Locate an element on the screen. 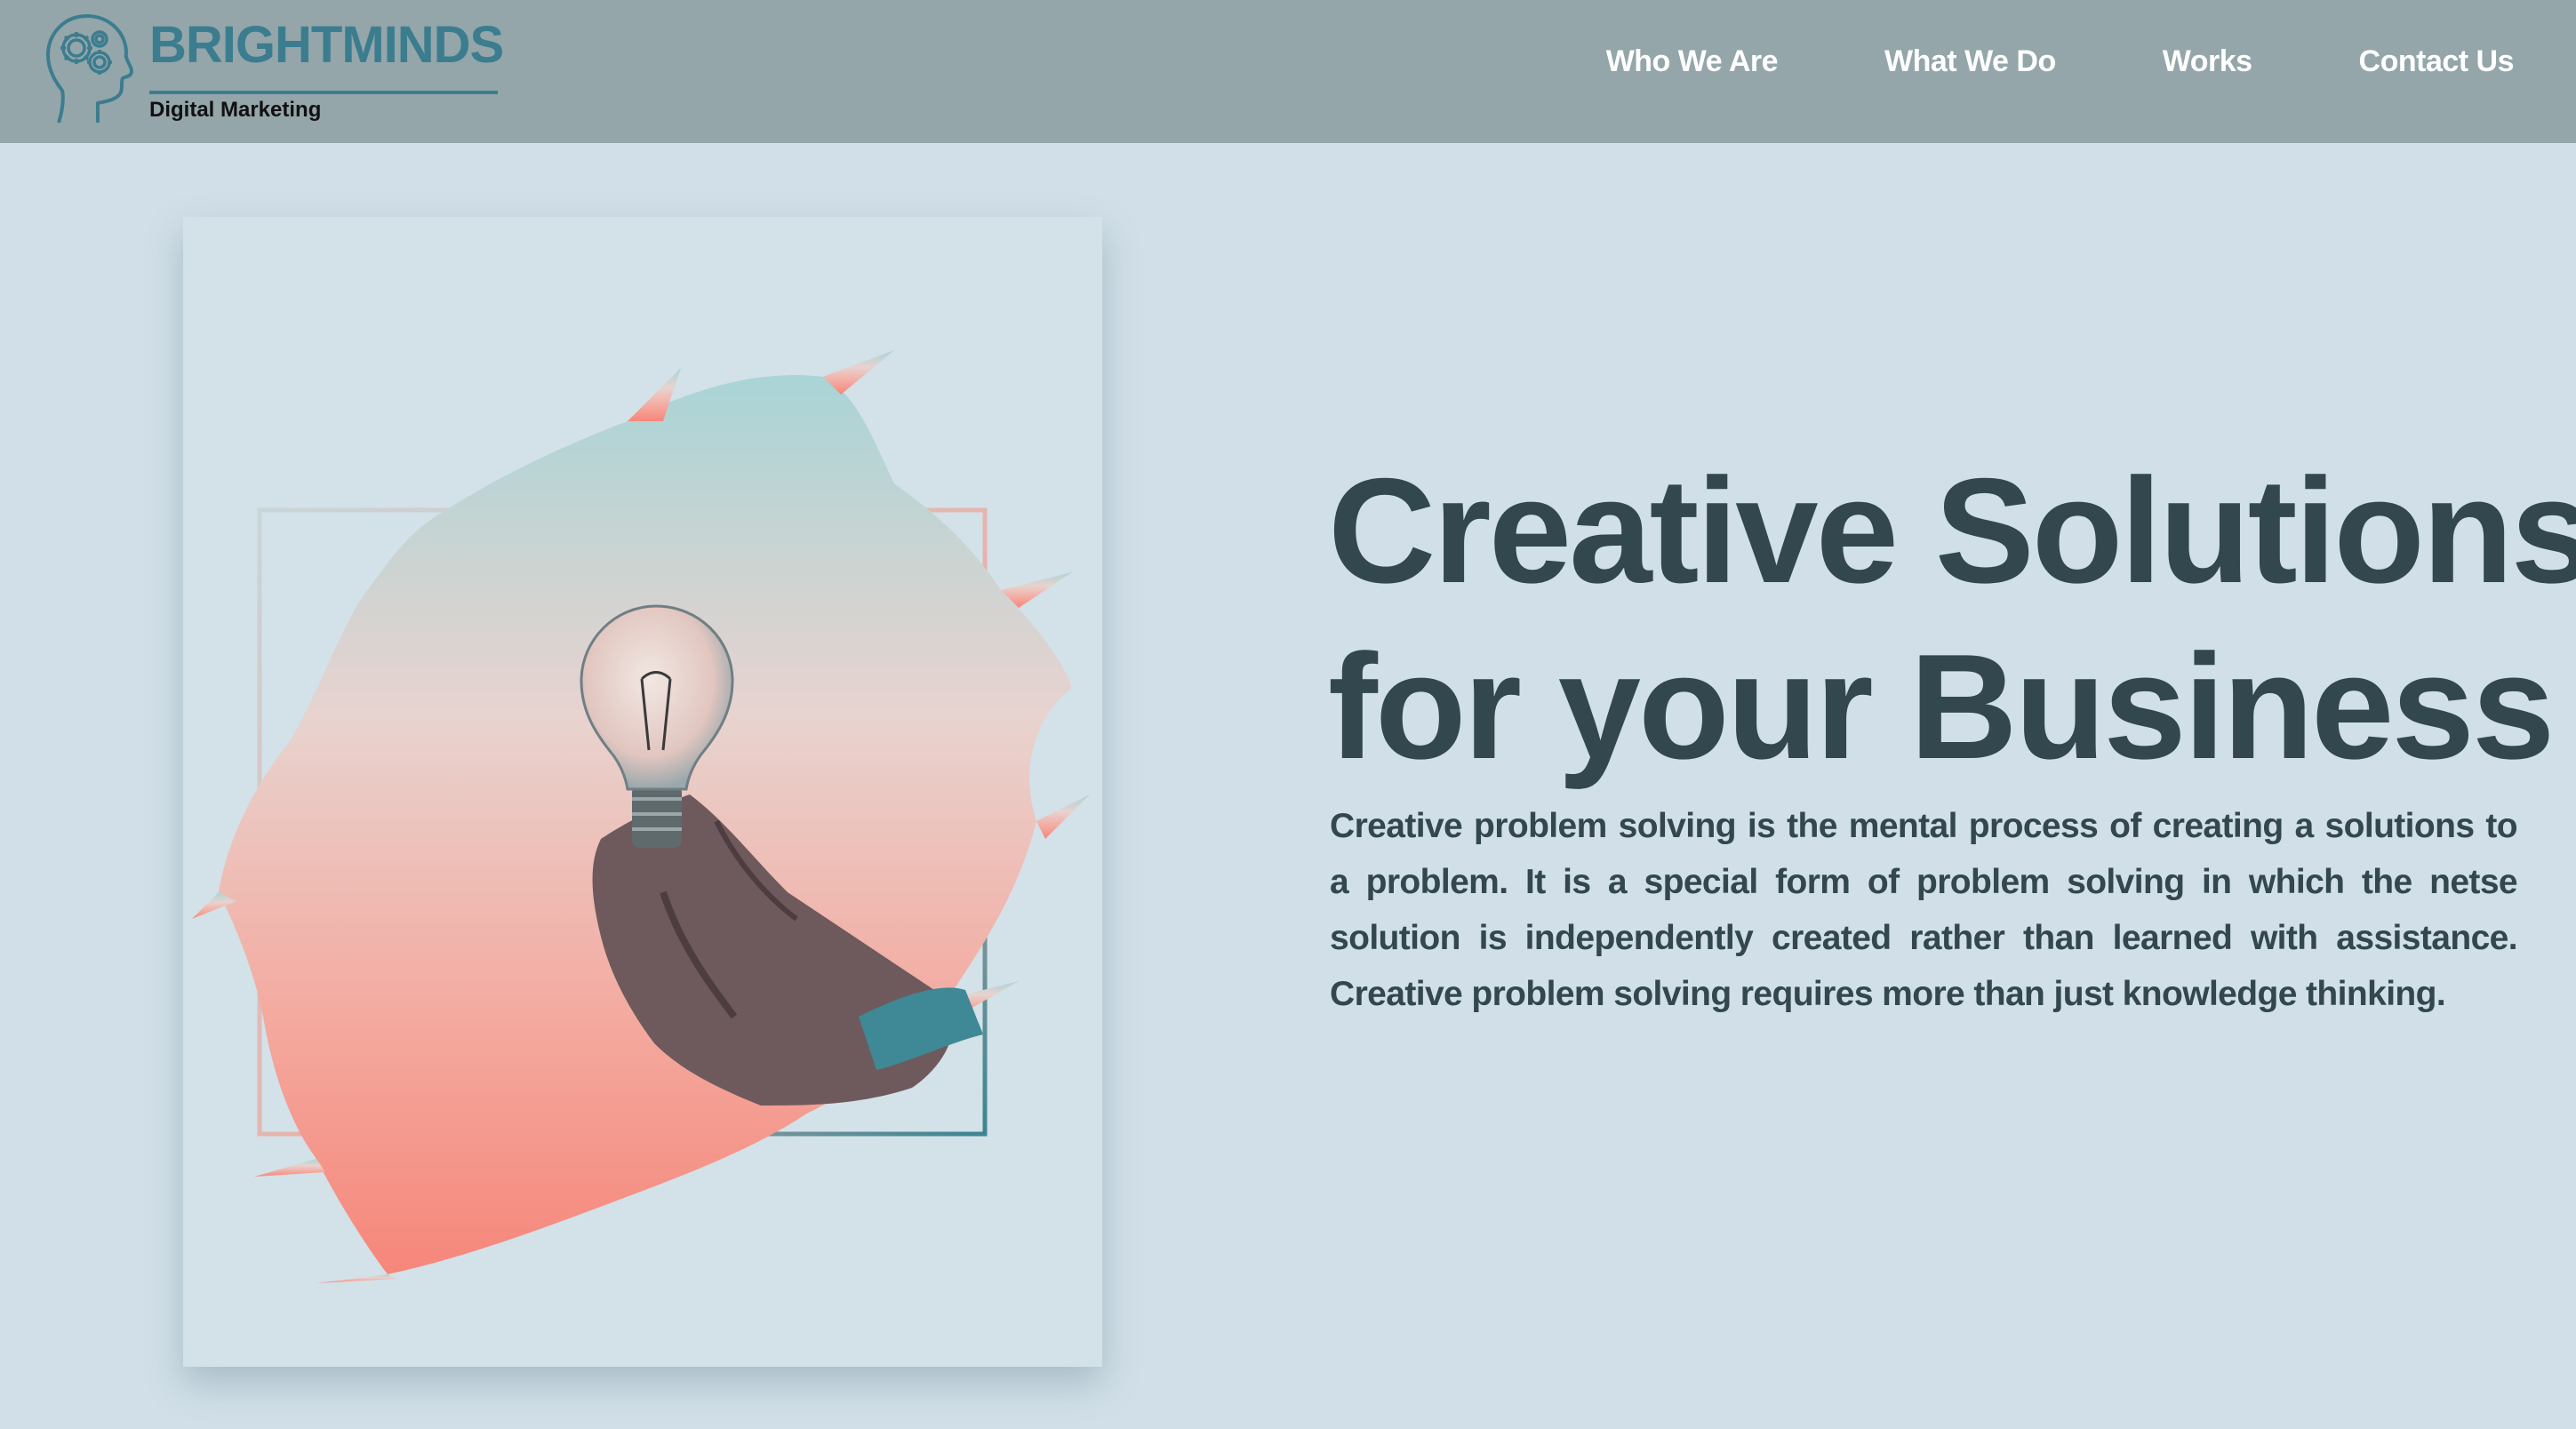 Image resolution: width=2576 pixels, height=1429 pixels. hero-headline-line1: Creative Solutions is located at coordinates (1952, 530).